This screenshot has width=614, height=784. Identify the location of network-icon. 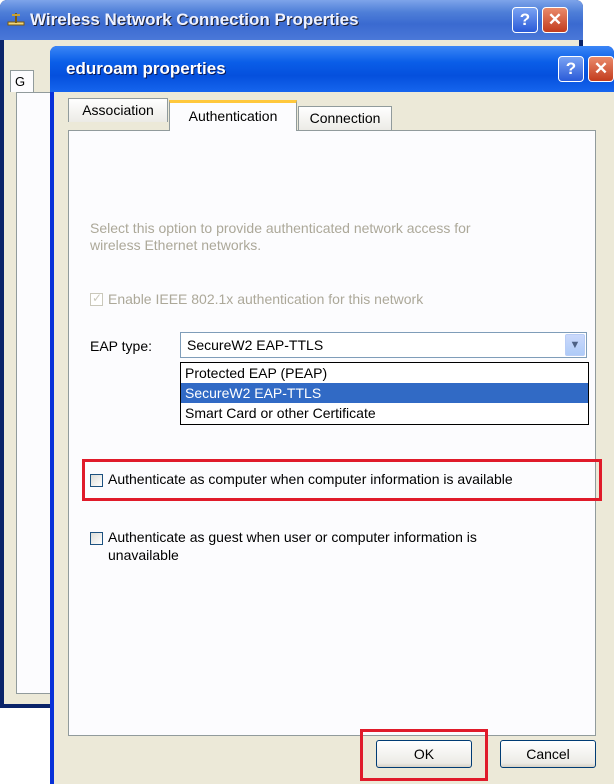
(16, 19).